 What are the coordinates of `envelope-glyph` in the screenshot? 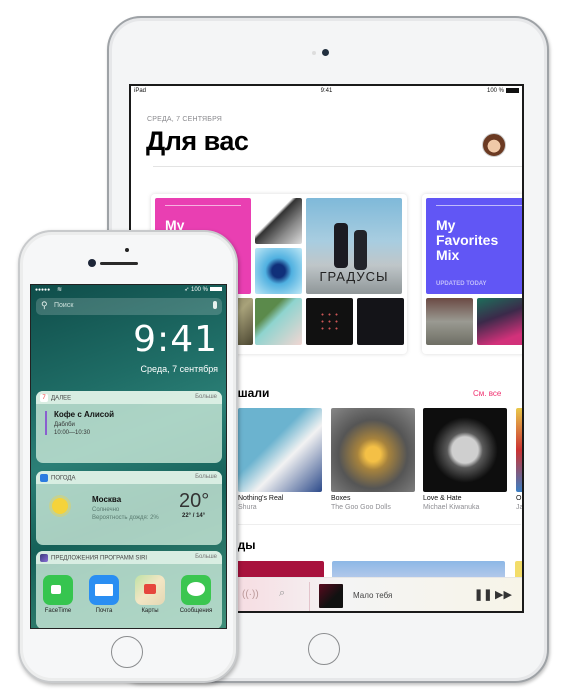 It's located at (104, 590).